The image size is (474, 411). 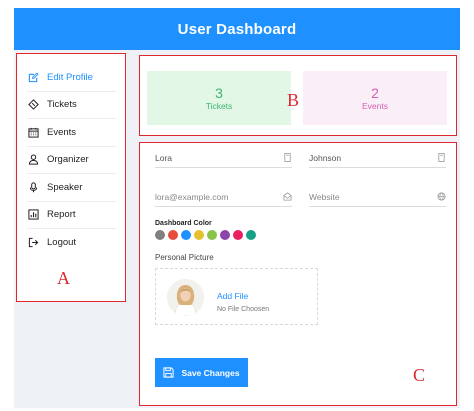 I want to click on events-label: Events, so click(x=375, y=105).